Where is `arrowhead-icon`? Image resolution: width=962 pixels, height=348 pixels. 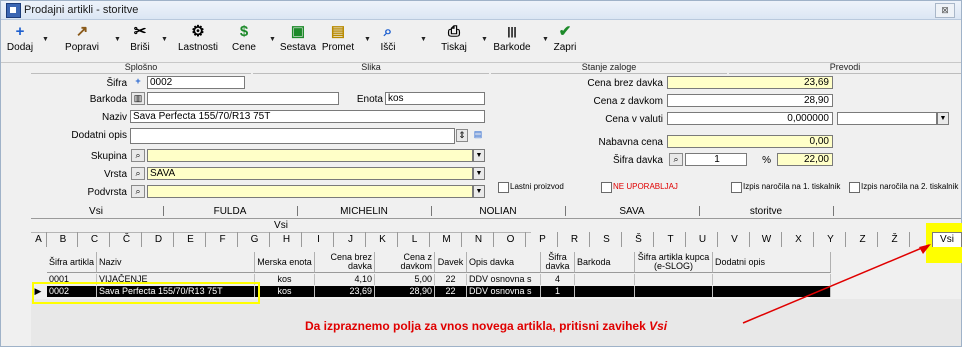
arrowhead-icon is located at coordinates (925, 249).